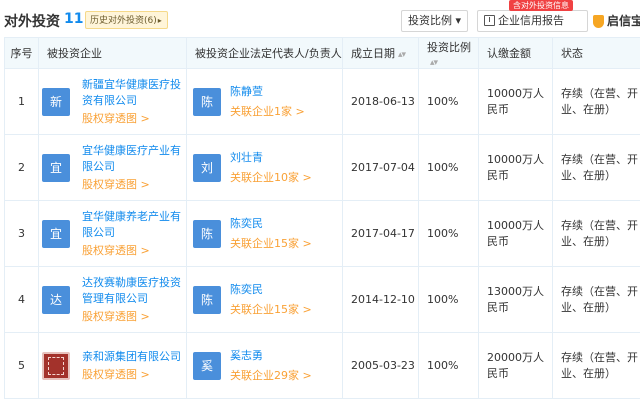  Describe the element at coordinates (21, 365) in the screenshot. I see `row-index: 5` at that location.